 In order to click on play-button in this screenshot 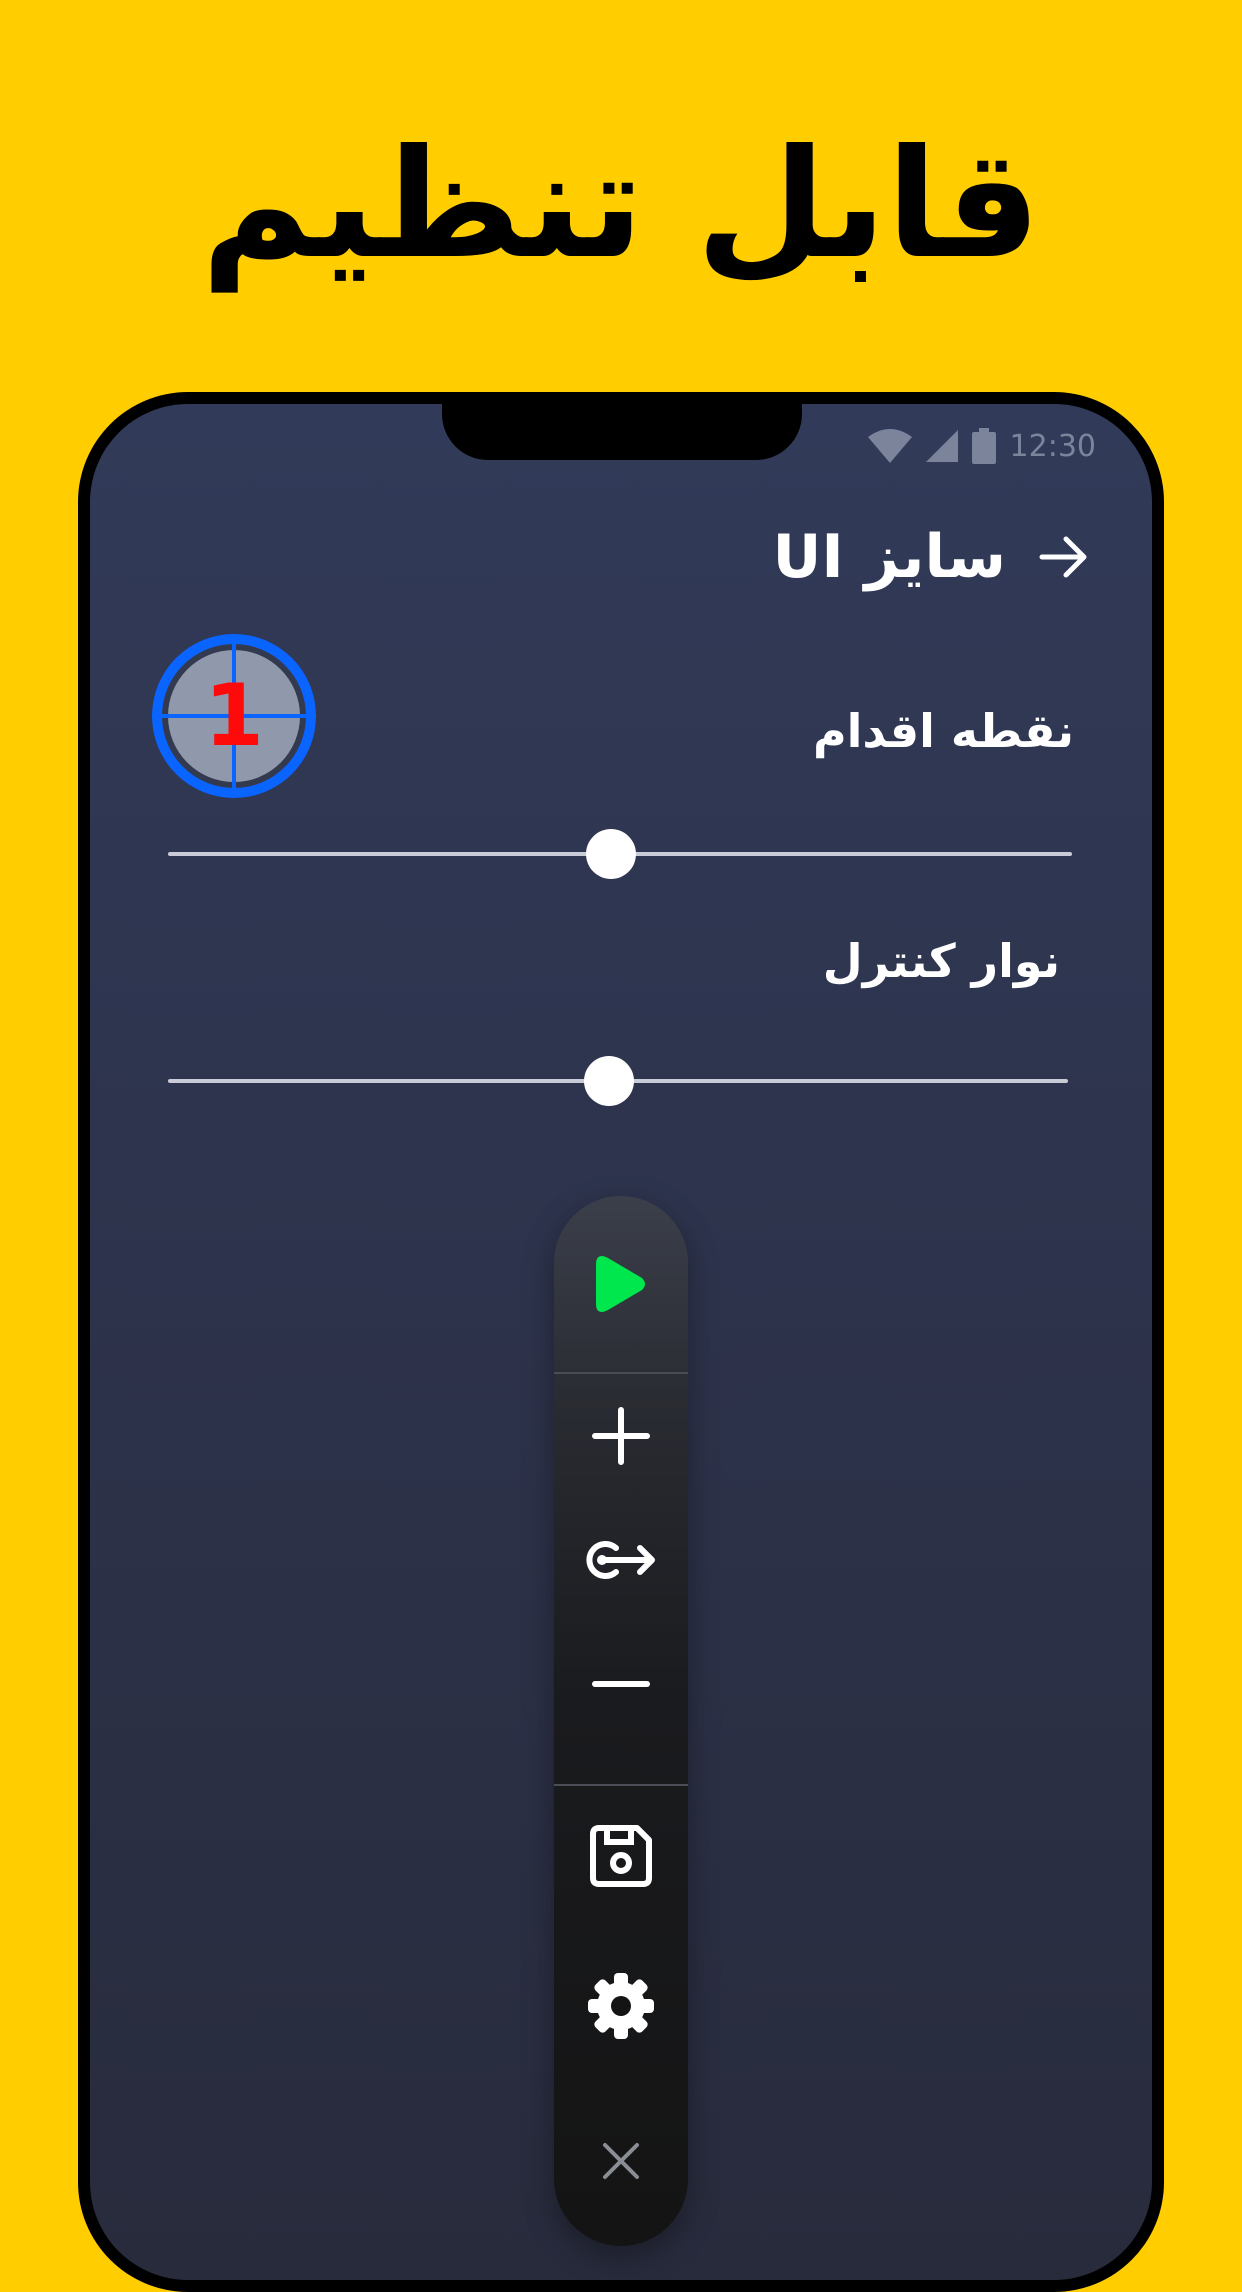, I will do `click(621, 1284)`.